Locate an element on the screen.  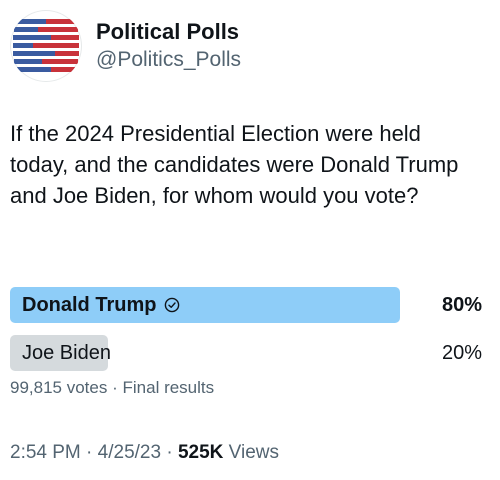
tweet-date: 4/25/23 is located at coordinates (129, 452).